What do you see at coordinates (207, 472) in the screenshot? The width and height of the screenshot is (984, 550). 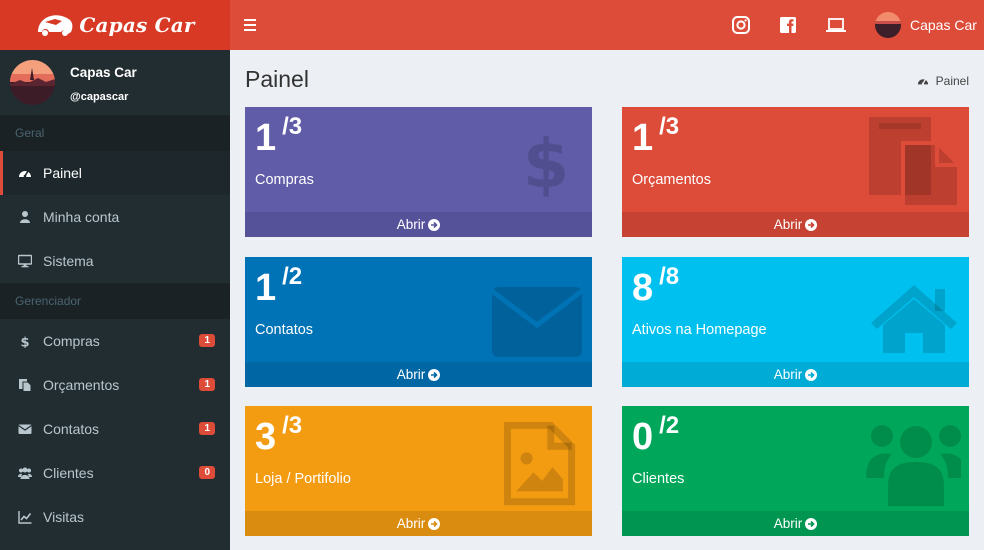 I see `count-badge: 0` at bounding box center [207, 472].